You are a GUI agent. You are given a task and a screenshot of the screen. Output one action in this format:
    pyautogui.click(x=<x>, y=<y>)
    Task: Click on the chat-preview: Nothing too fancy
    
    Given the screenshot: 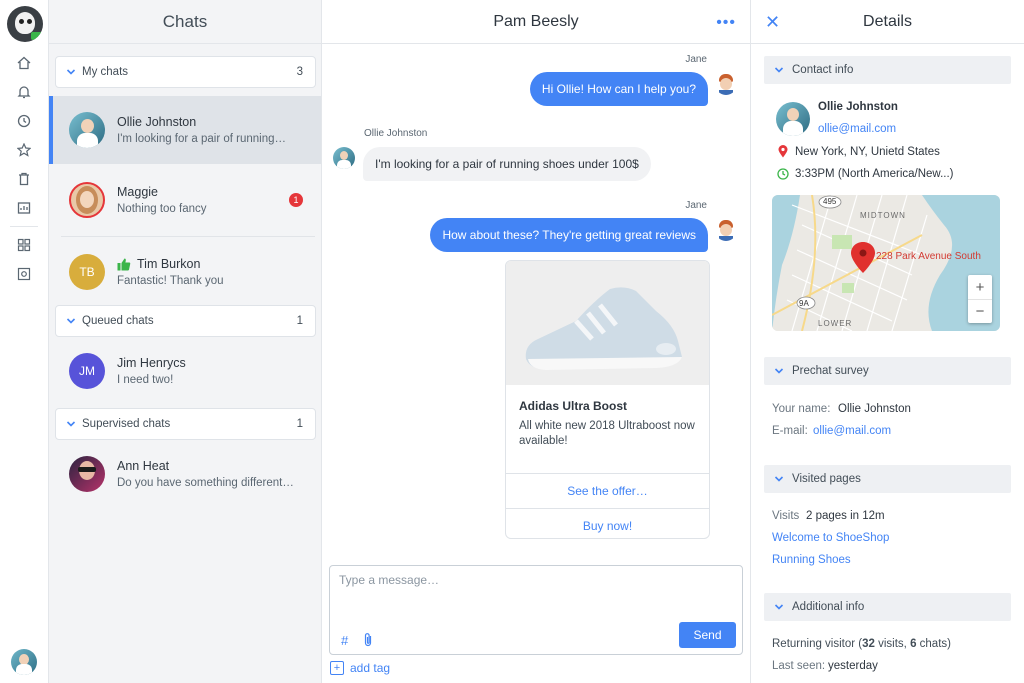 What is the action you would take?
    pyautogui.click(x=162, y=209)
    